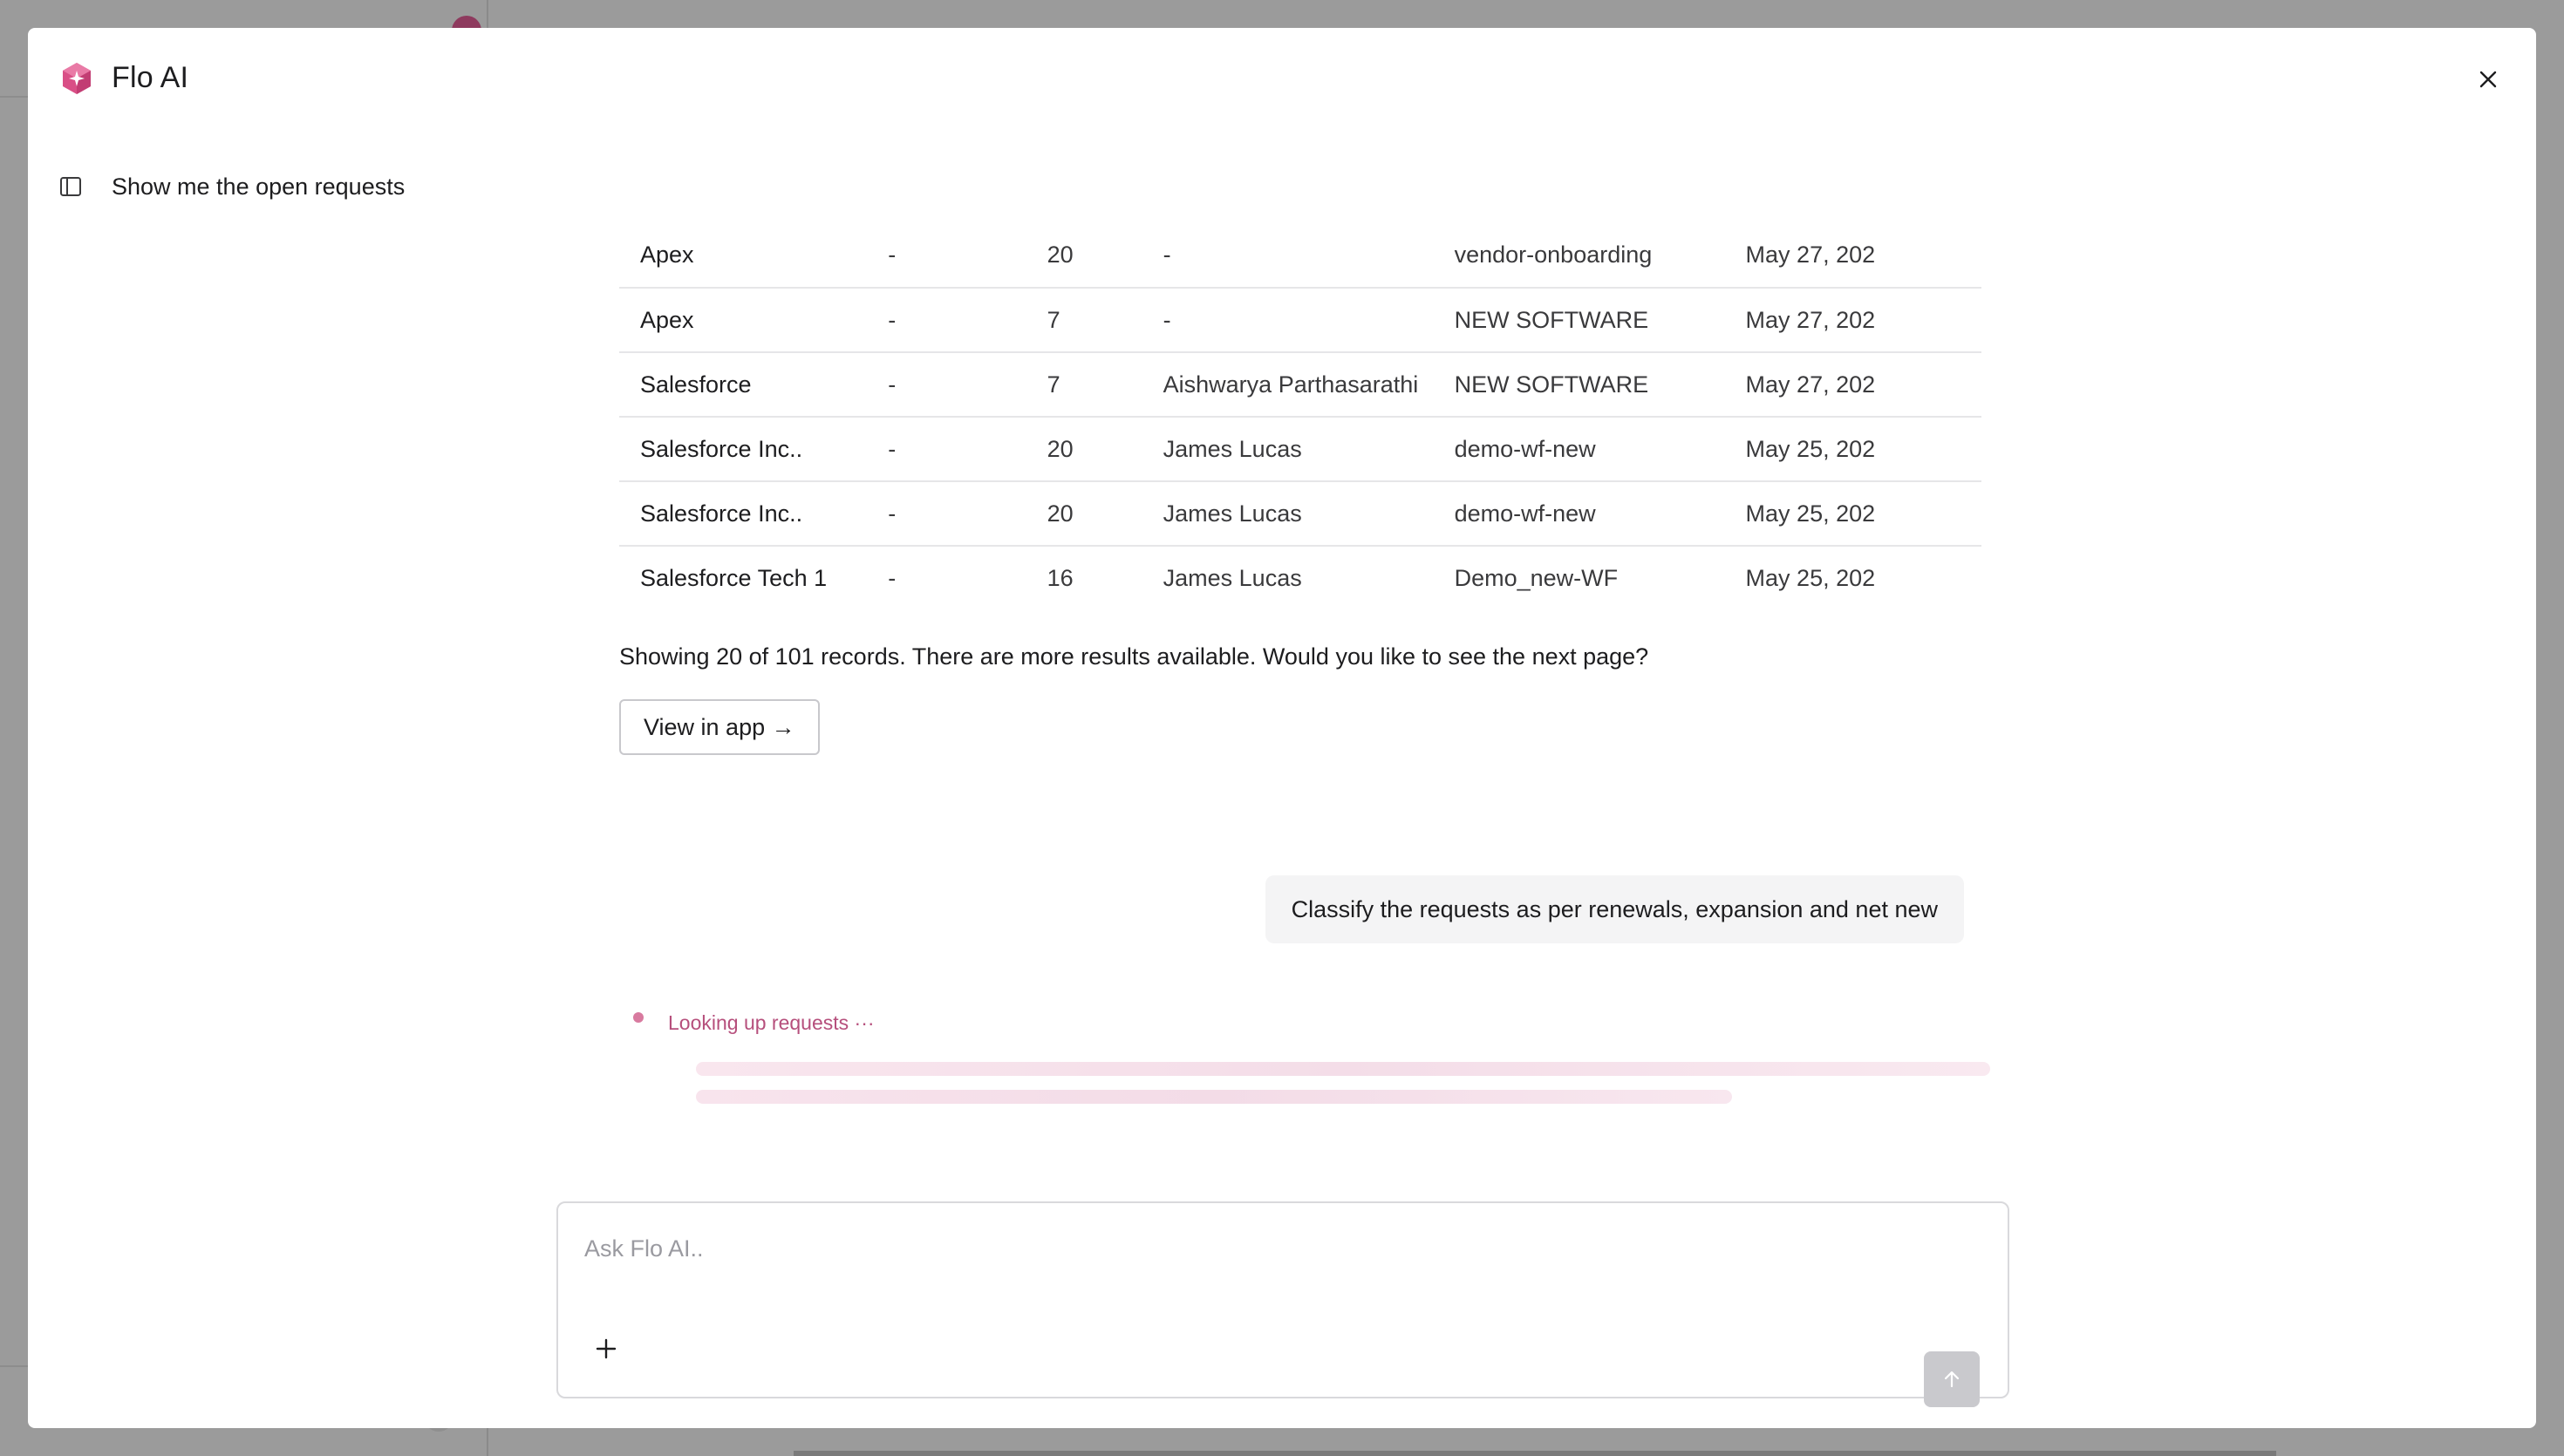  Describe the element at coordinates (1282, 1304) in the screenshot. I see `composer` at that location.